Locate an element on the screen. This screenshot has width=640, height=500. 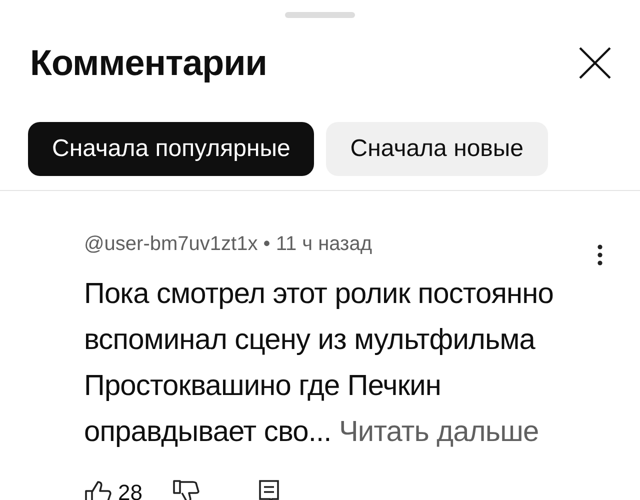
comment-meta: @user-bm7uv1zt1x • 11 ч назад is located at coordinates (228, 244).